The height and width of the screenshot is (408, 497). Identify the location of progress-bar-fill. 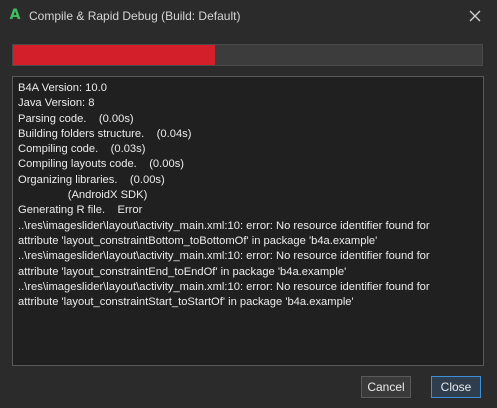
(114, 55).